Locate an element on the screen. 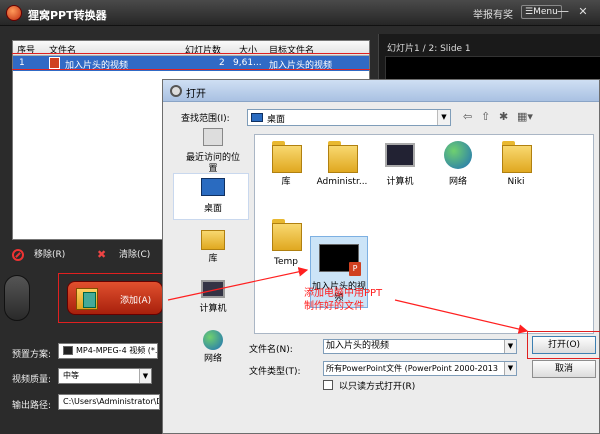 The width and height of the screenshot is (600, 434). up-folder-icon: ⇧ is located at coordinates (485, 116).